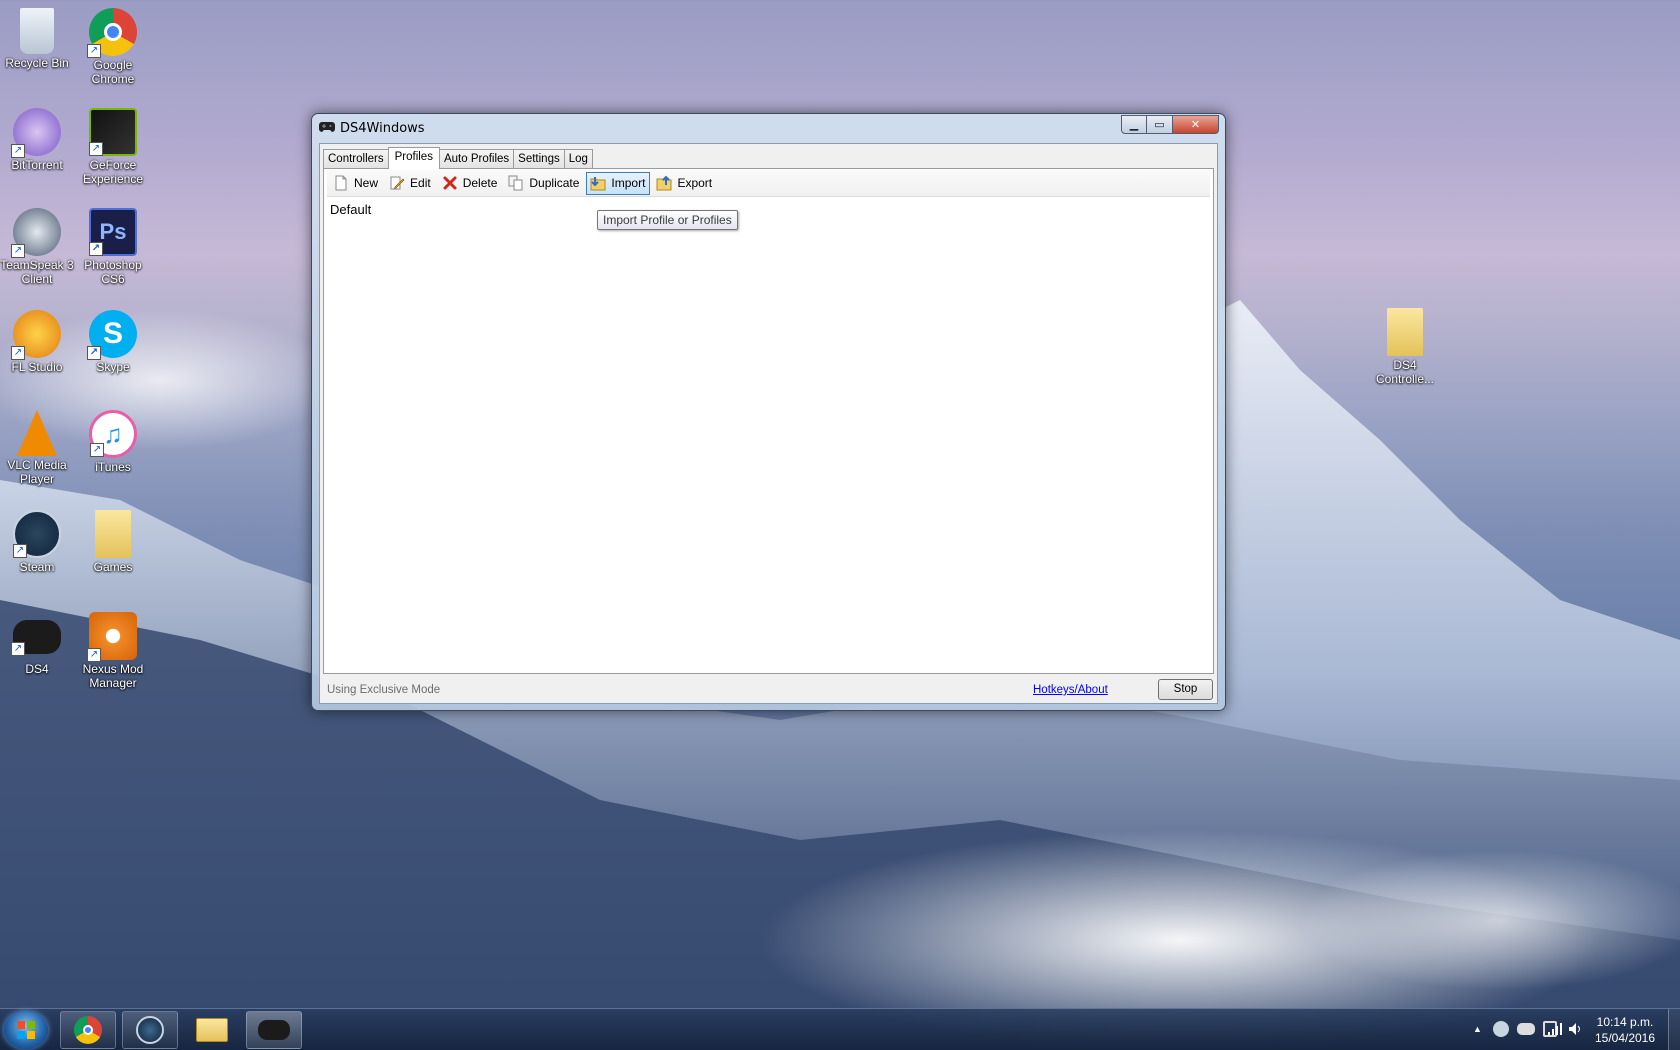 The image size is (1680, 1050). I want to click on fl-studio-icon: ↗, so click(36, 335).